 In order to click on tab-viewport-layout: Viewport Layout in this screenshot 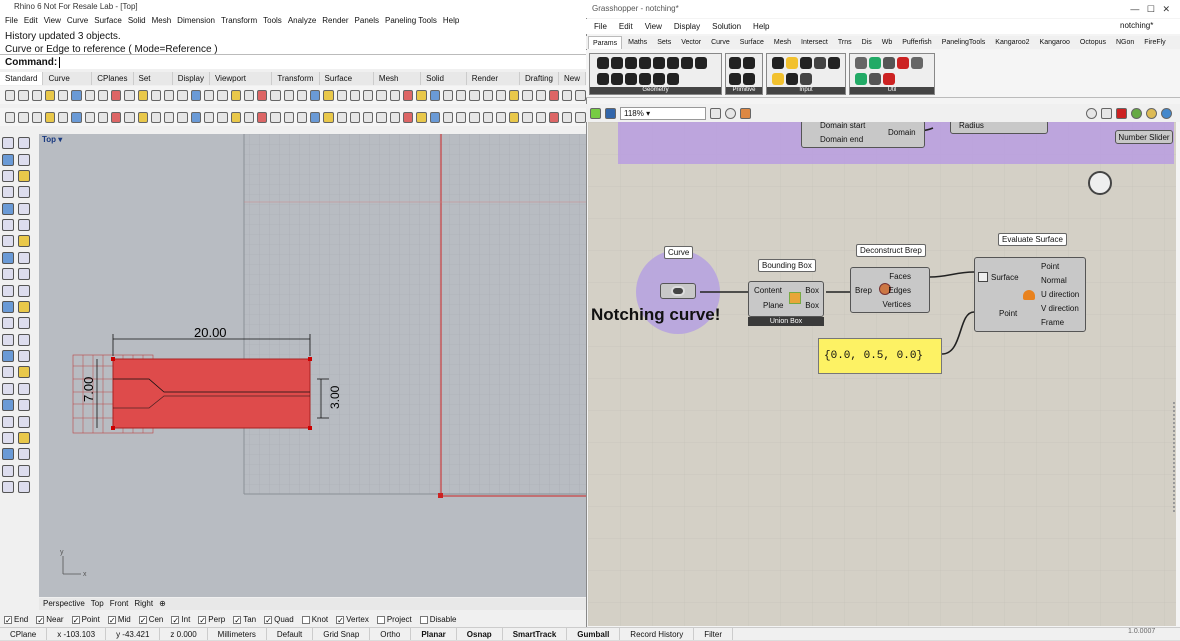, I will do `click(241, 84)`.